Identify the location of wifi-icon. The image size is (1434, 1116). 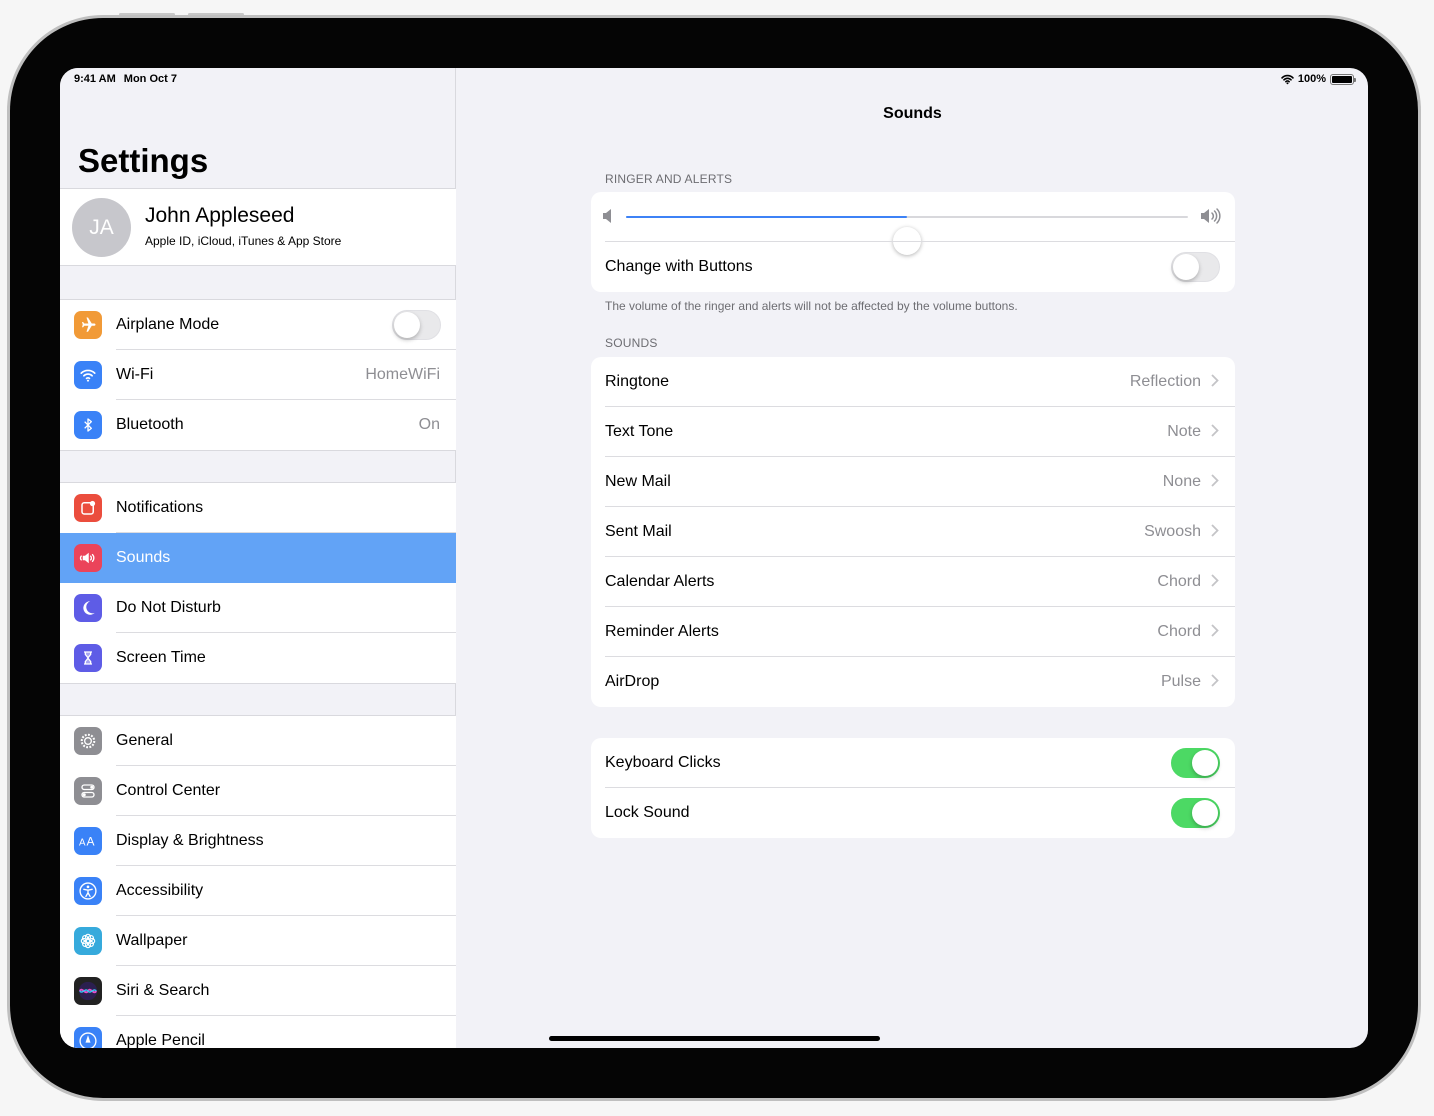
(88, 375).